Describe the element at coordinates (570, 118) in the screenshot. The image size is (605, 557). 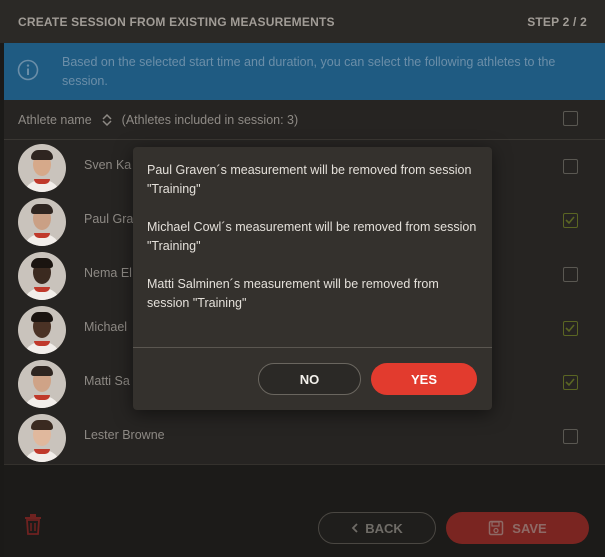
I see `select-all-checkbox` at that location.